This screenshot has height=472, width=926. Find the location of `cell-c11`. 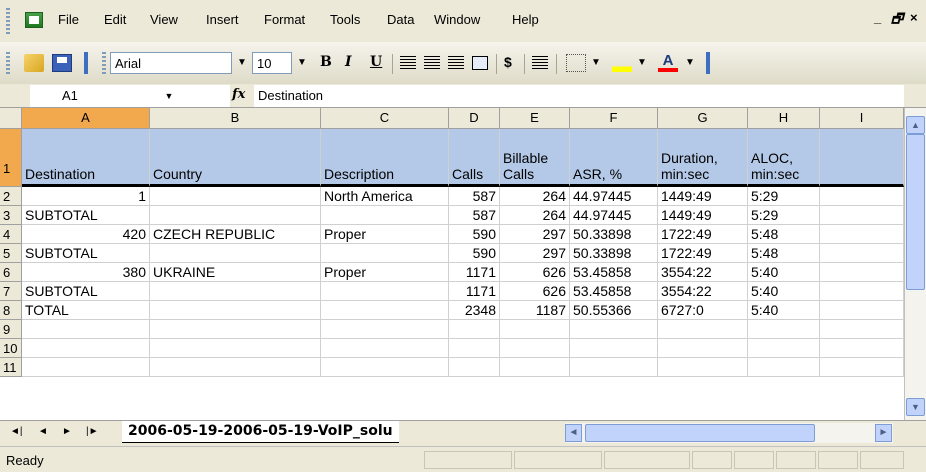

cell-c11 is located at coordinates (385, 367).